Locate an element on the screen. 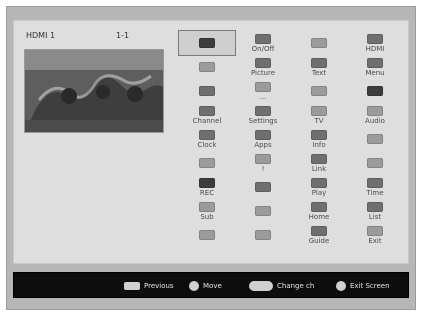  hint-previous: Previous is located at coordinates (149, 286).